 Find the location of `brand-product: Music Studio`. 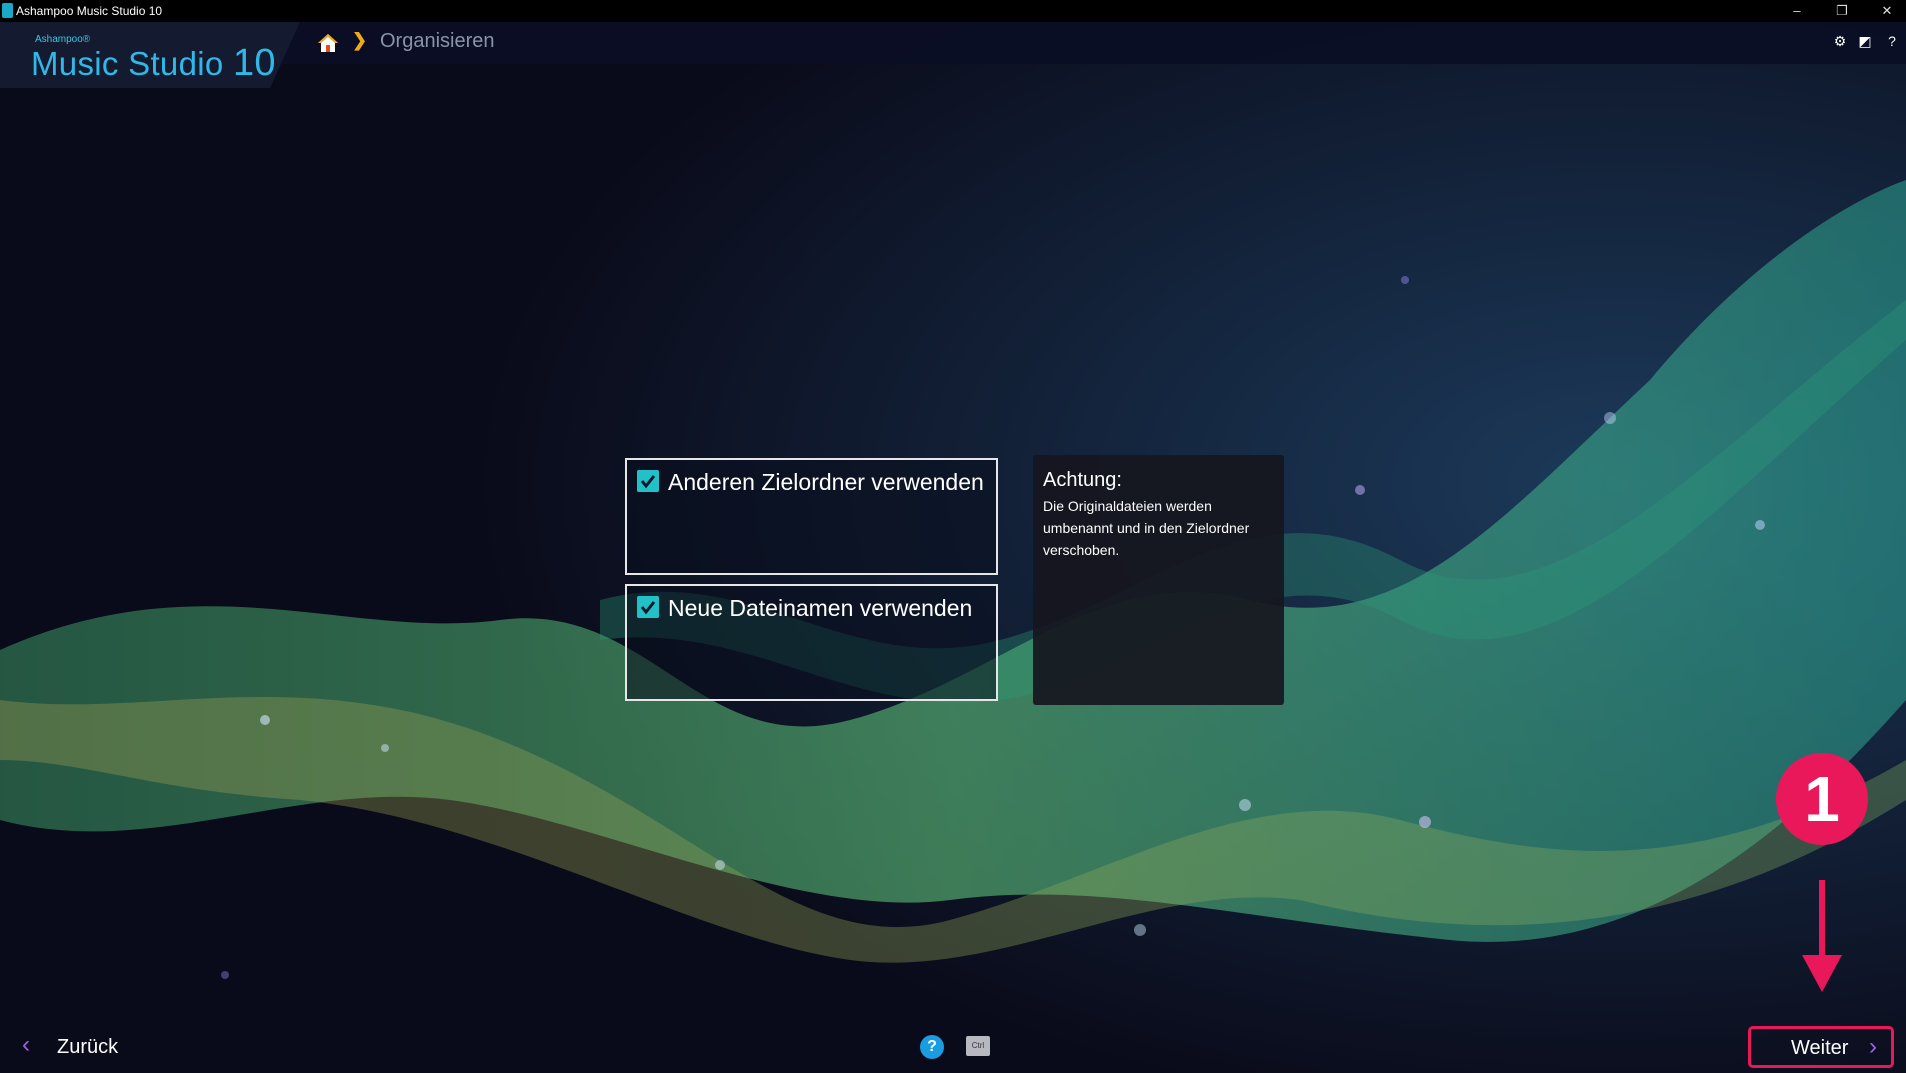

brand-product: Music Studio is located at coordinates (127, 63).